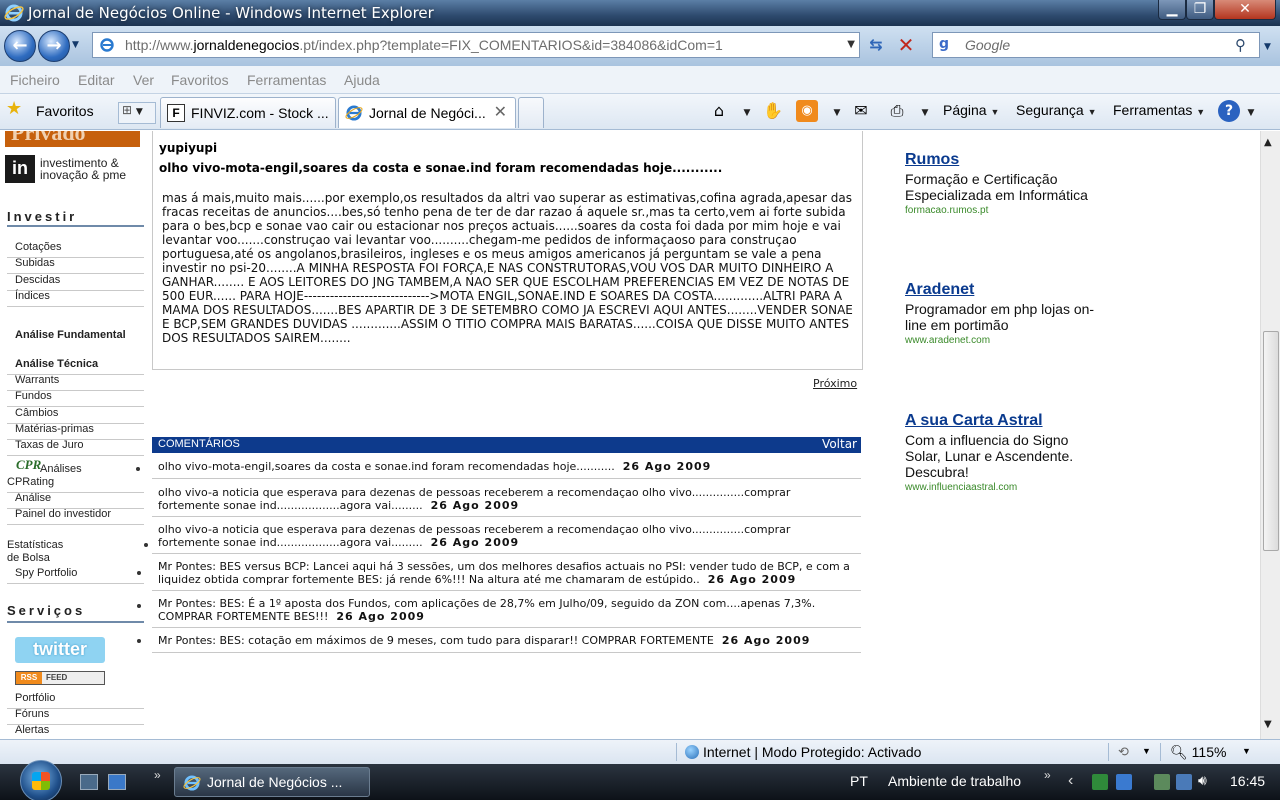  I want to click on privacy-icon: ⟲, so click(1123, 752).